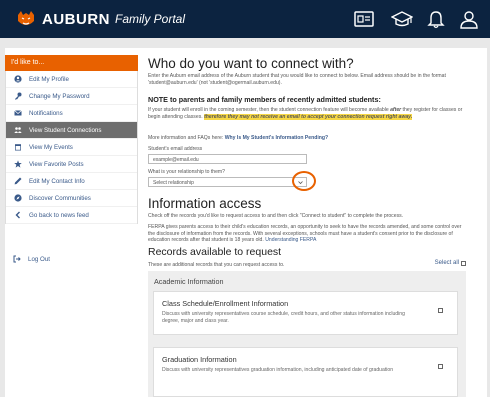  I want to click on pencil-icon, so click(18, 181).